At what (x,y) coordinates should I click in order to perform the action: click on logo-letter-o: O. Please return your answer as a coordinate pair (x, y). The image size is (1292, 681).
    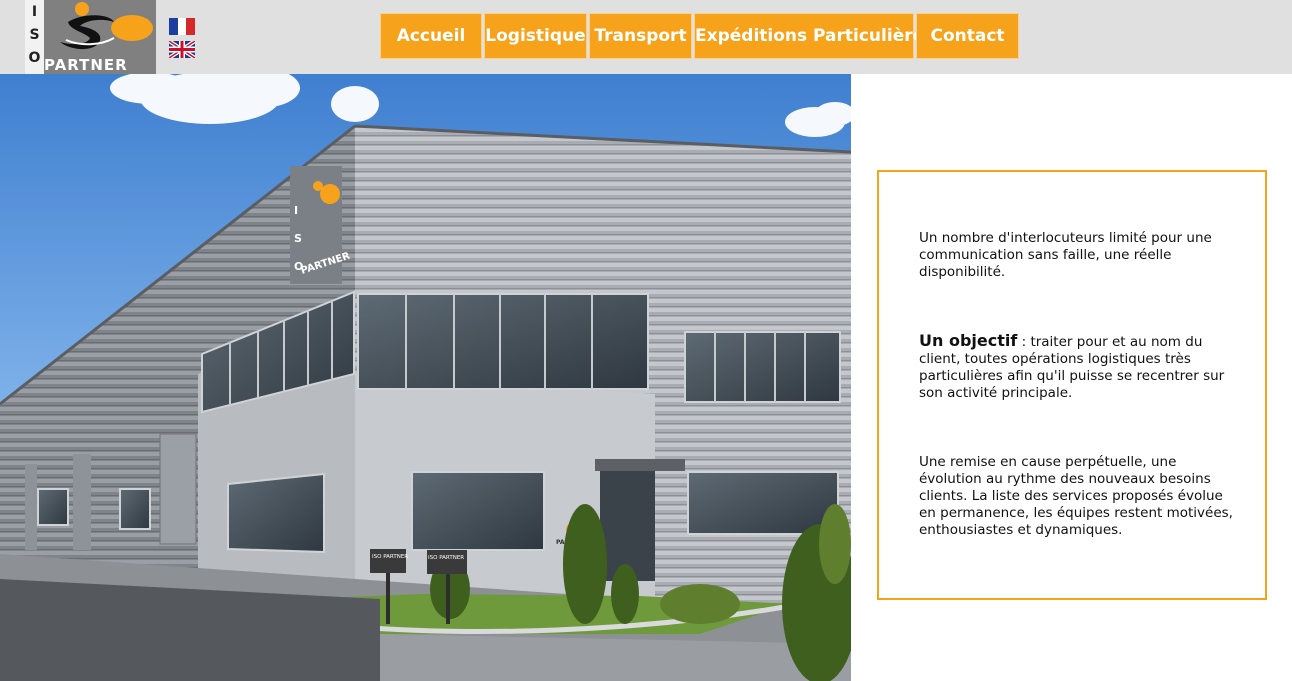
    Looking at the image, I should click on (34, 58).